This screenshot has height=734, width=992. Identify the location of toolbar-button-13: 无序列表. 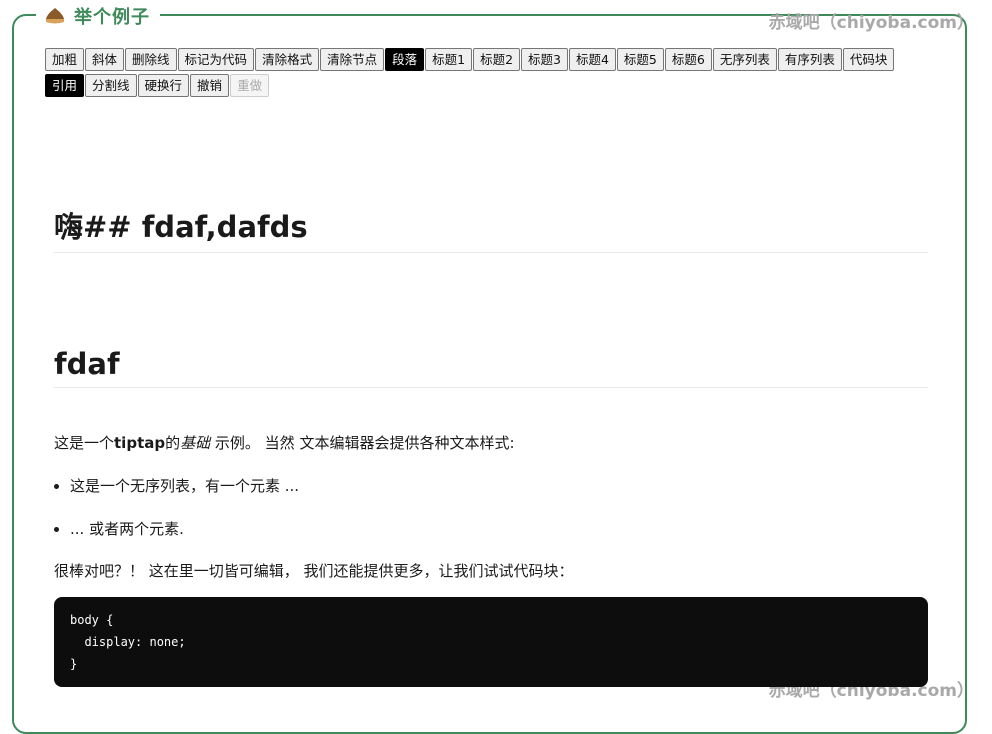
(744, 59).